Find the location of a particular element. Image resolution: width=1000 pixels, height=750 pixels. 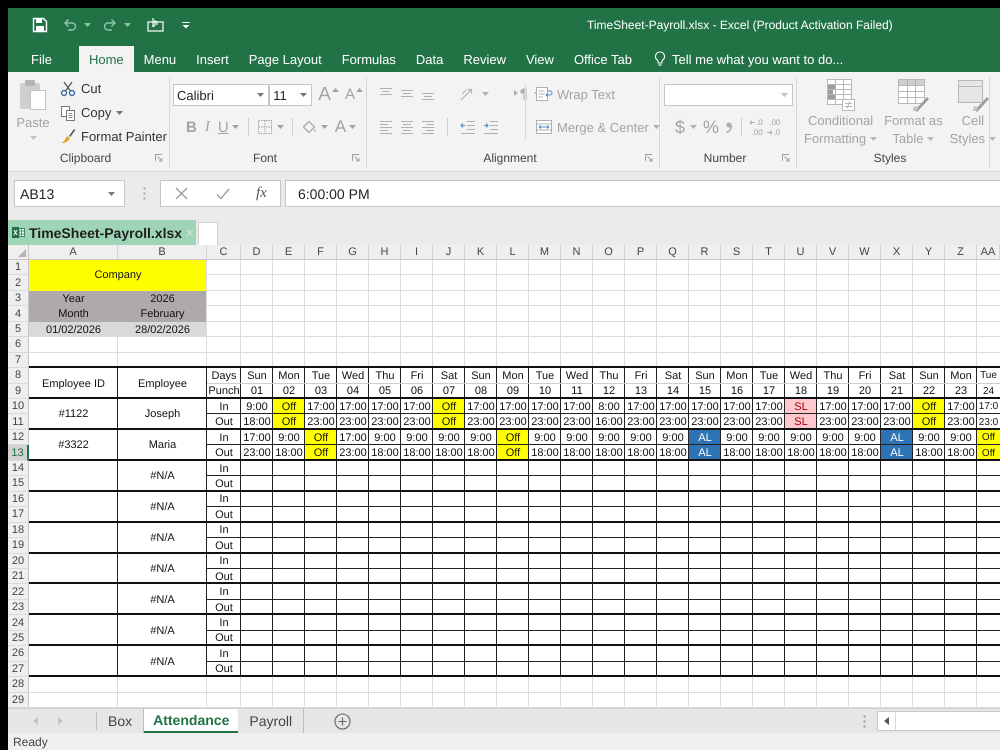

row-header: 6 is located at coordinates (18, 345).